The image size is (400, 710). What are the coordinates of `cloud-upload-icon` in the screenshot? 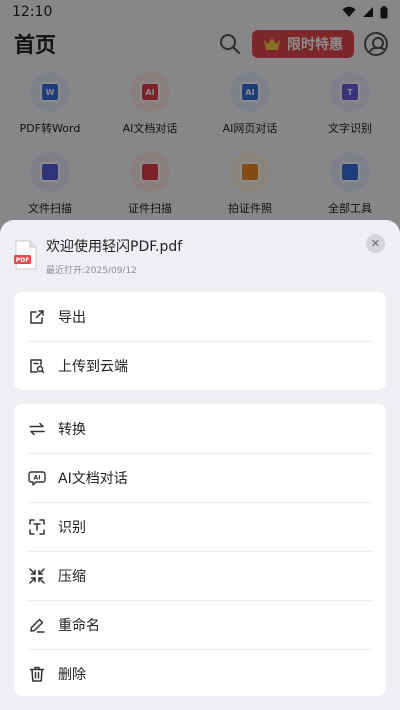 It's located at (37, 366).